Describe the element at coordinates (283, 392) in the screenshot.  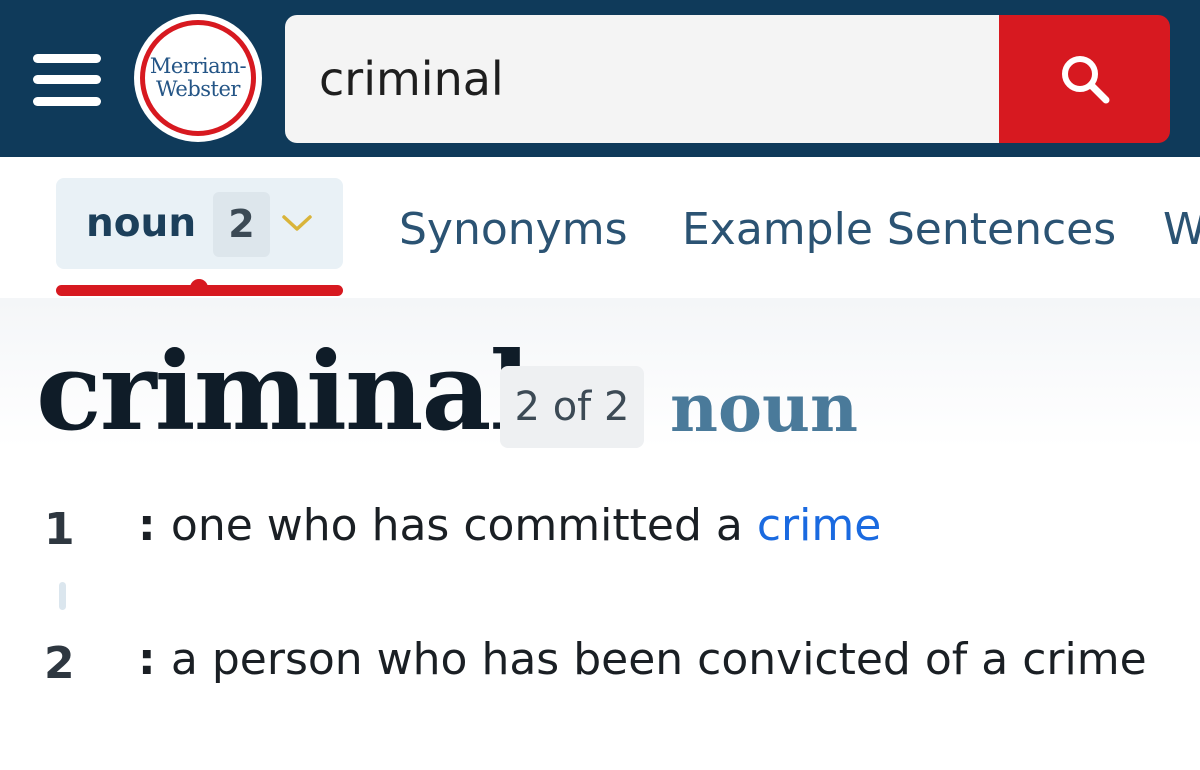
I see `headword: criminal` at that location.